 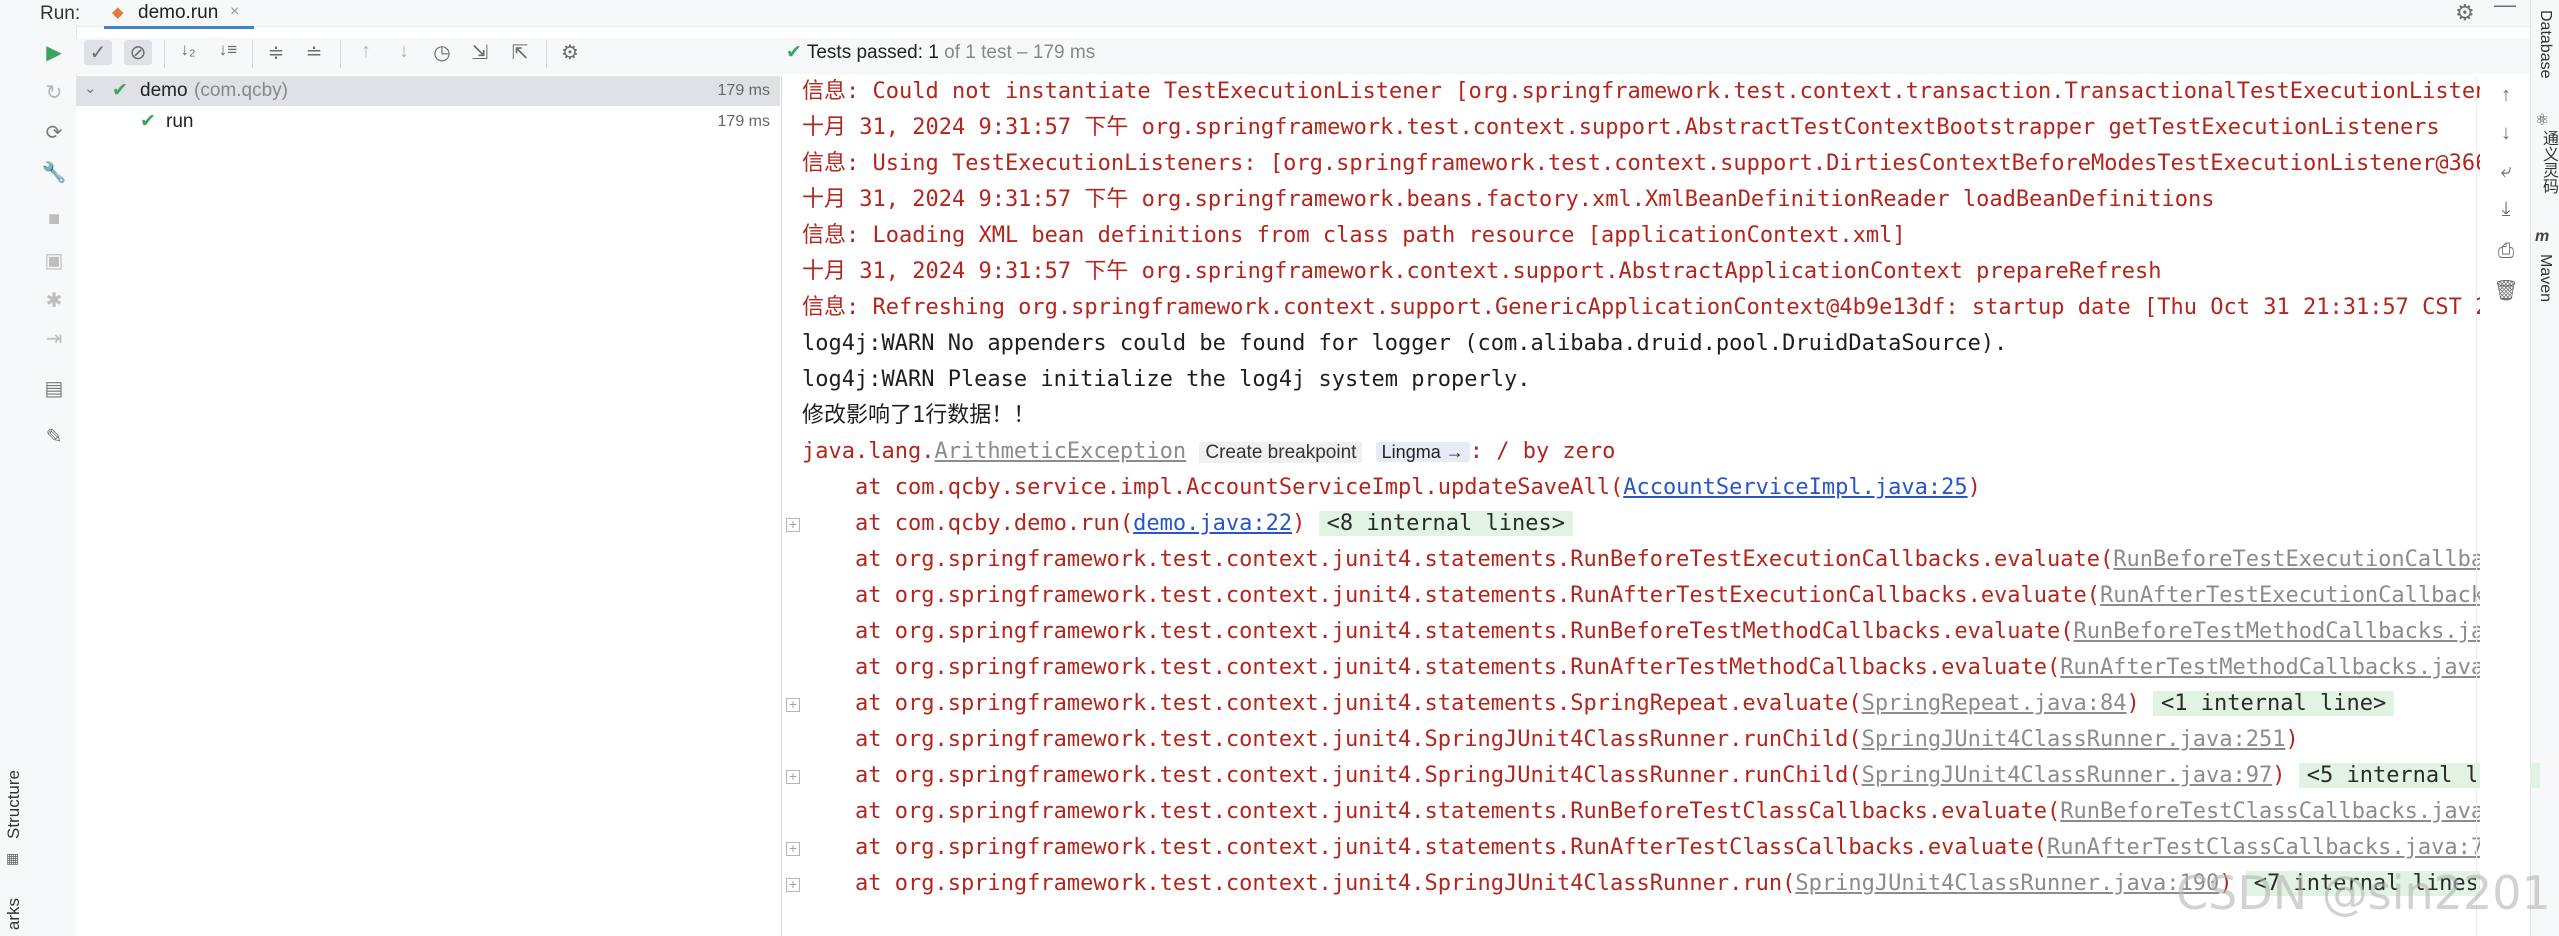 What do you see at coordinates (2007, 883) in the screenshot?
I see `source-link: SpringJUnit4ClassRunner.java:190` at bounding box center [2007, 883].